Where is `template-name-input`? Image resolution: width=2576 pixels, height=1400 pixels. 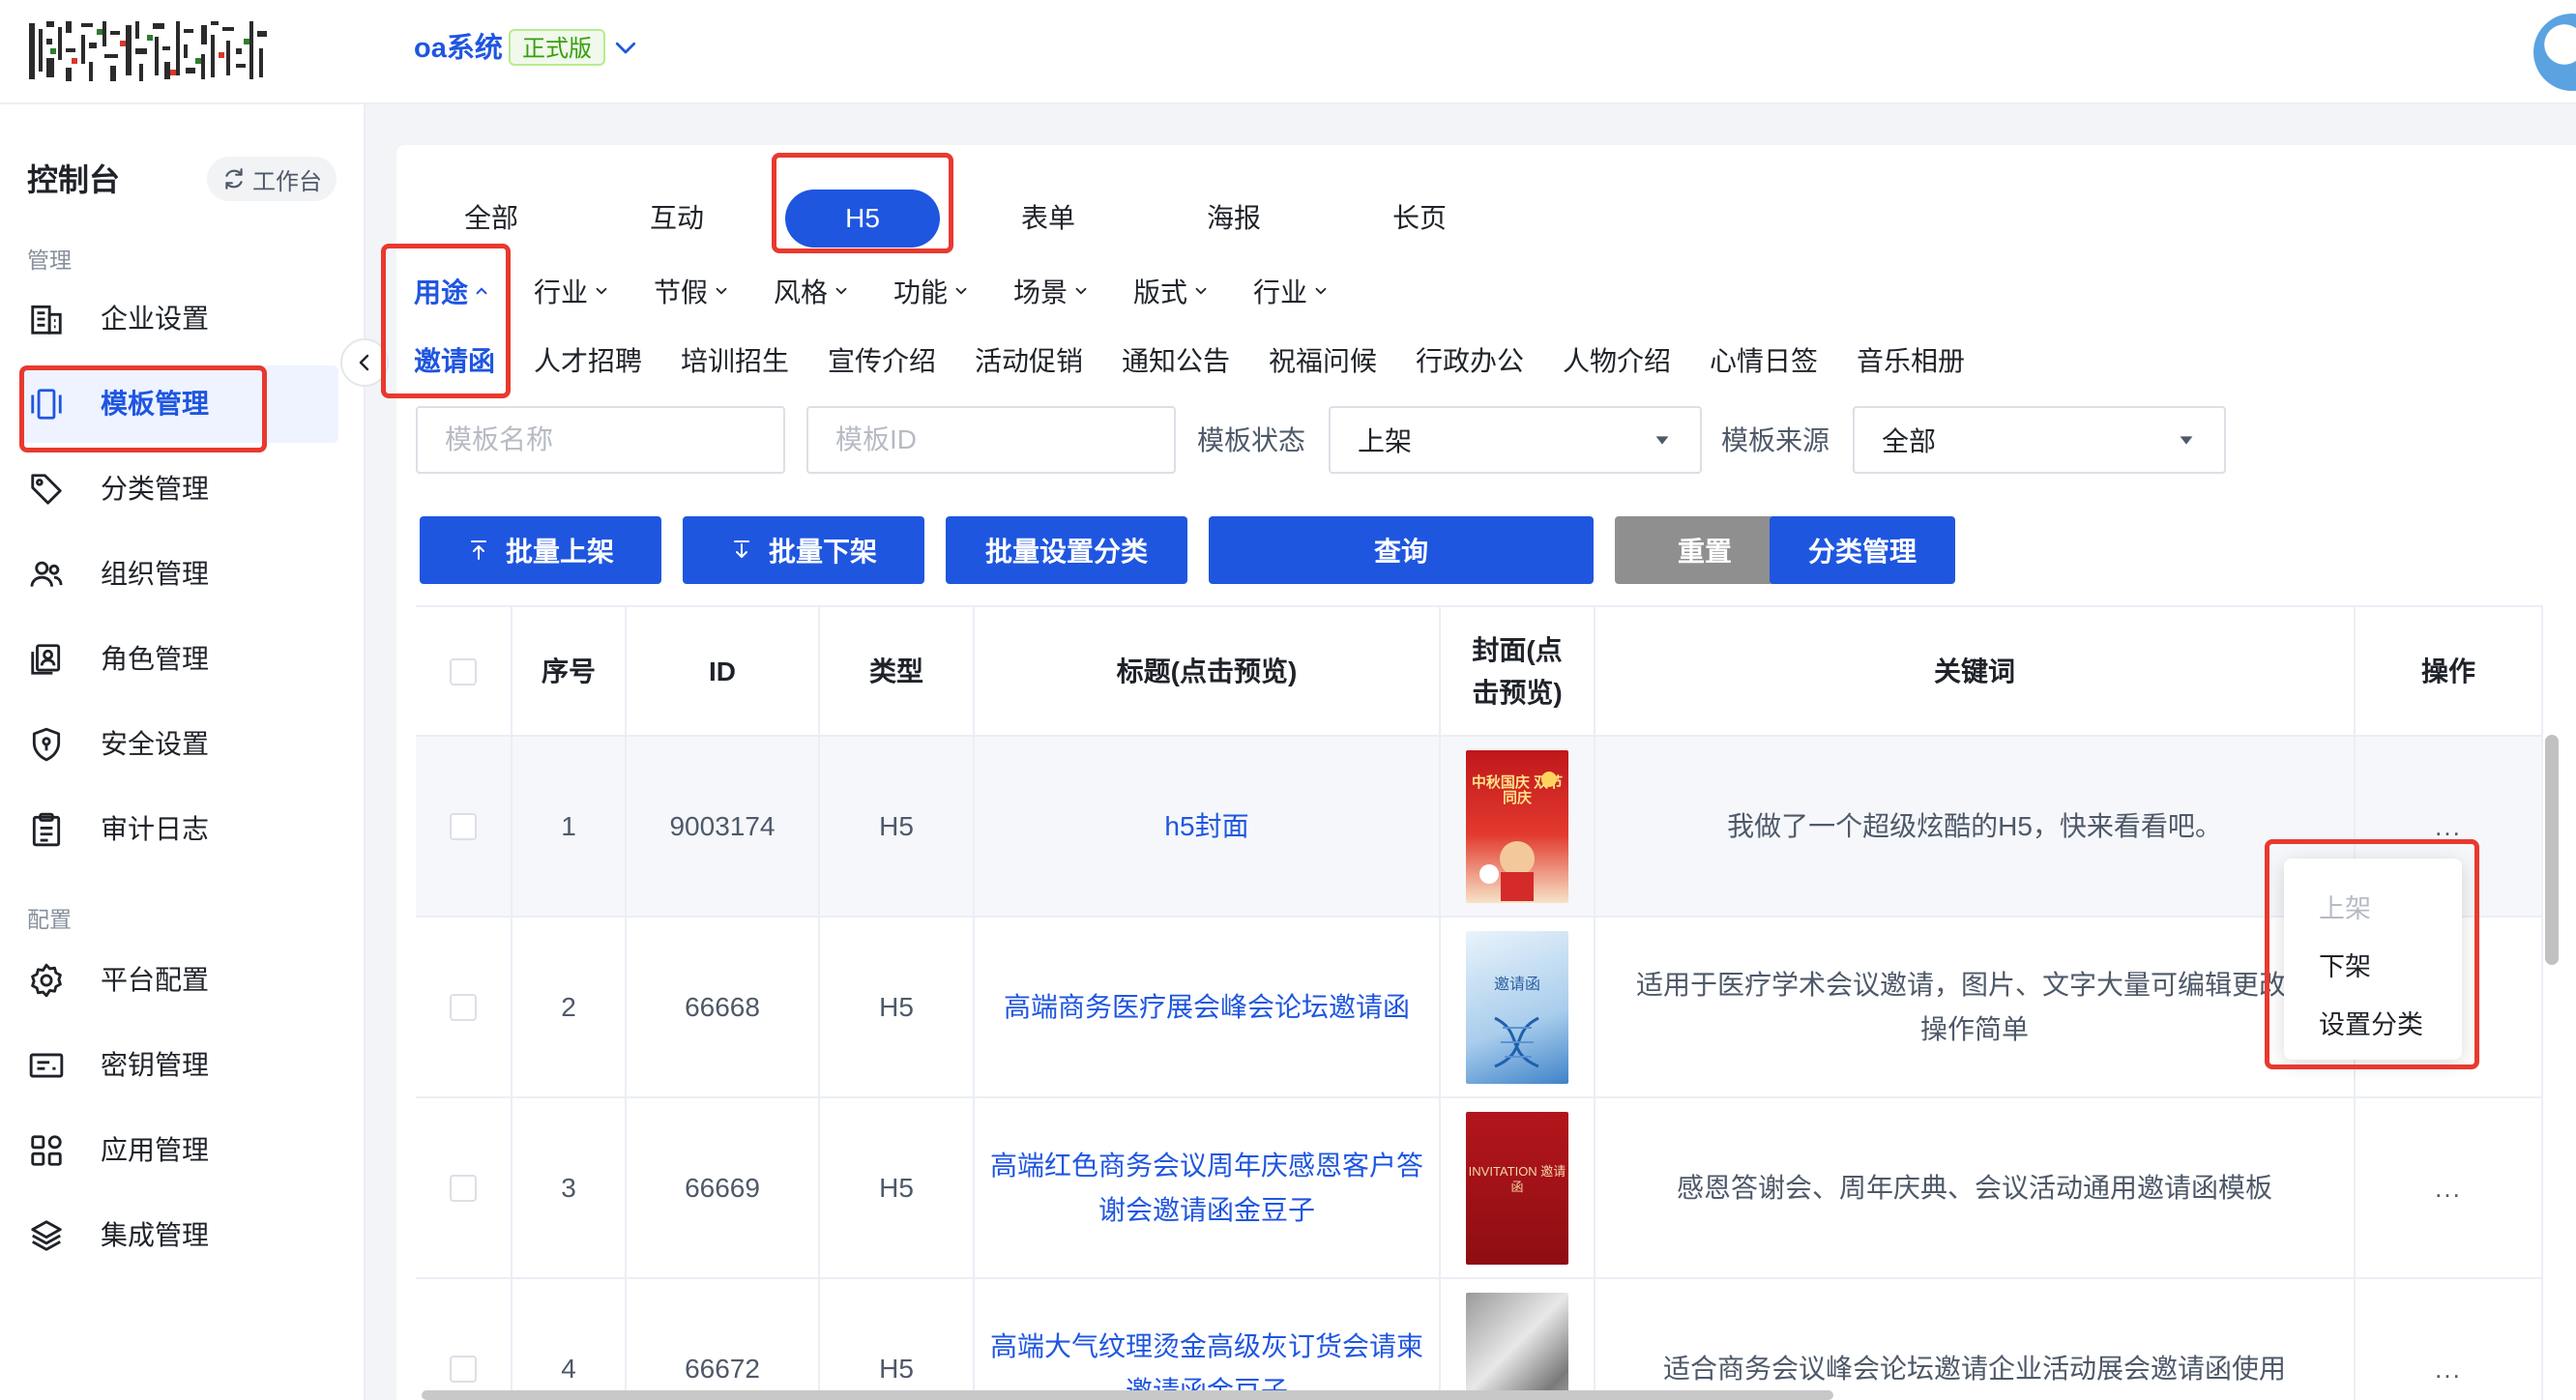
template-name-input is located at coordinates (600, 440).